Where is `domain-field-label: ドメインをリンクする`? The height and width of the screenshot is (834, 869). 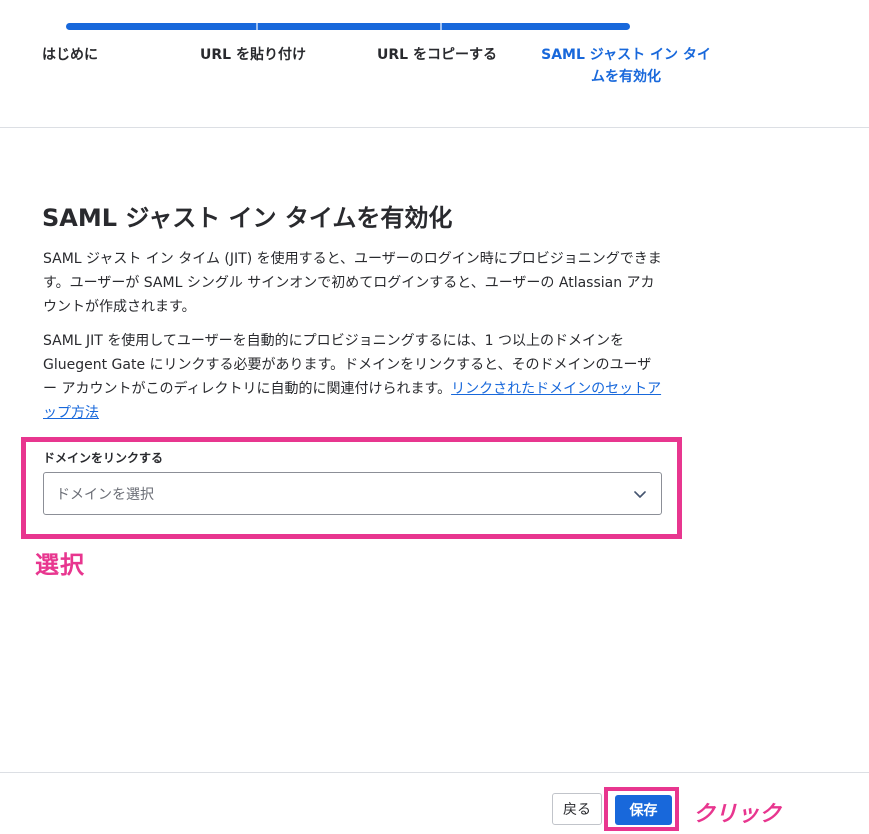 domain-field-label: ドメインをリンクする is located at coordinates (103, 458).